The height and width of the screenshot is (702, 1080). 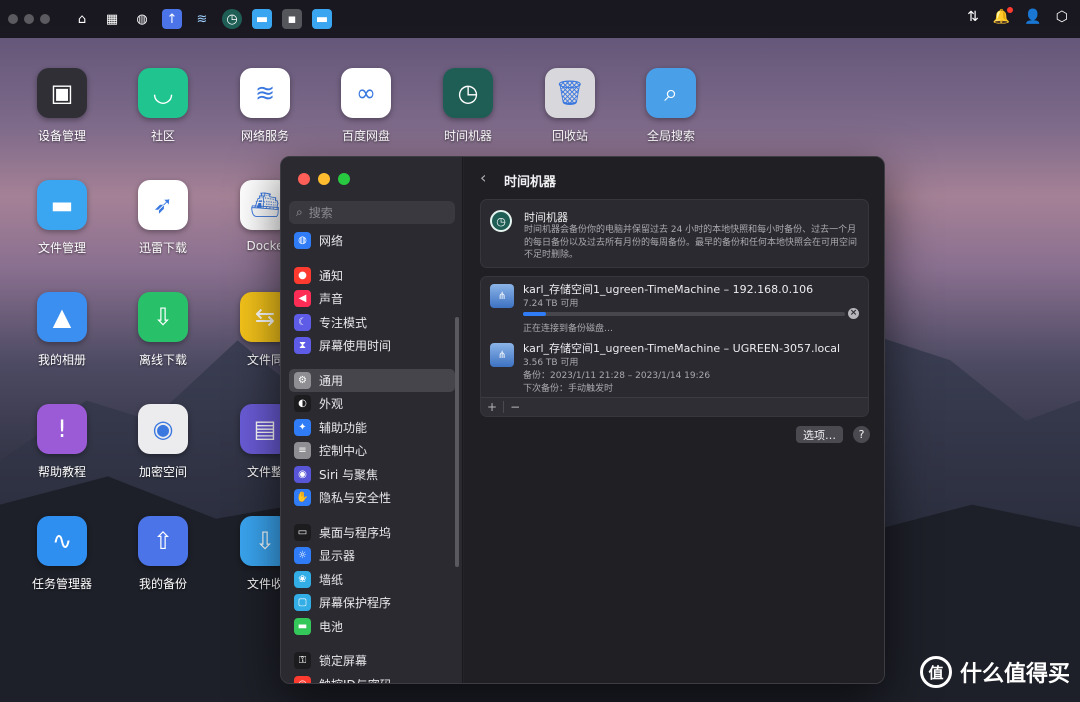 I want to click on desktop-app-device-manager: ▣ 设备管理, so click(x=62, y=106).